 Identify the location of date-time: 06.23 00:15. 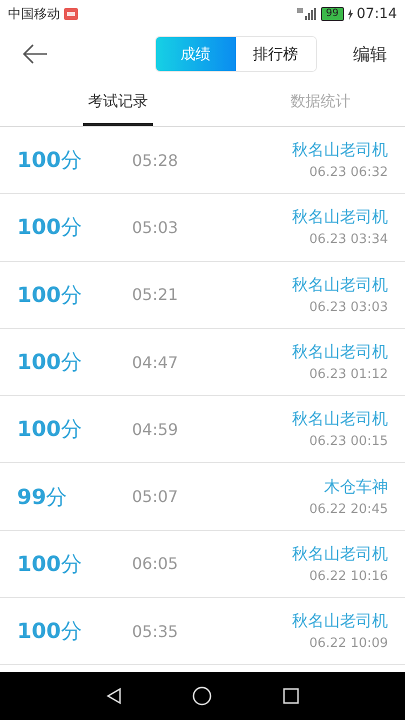
(348, 442).